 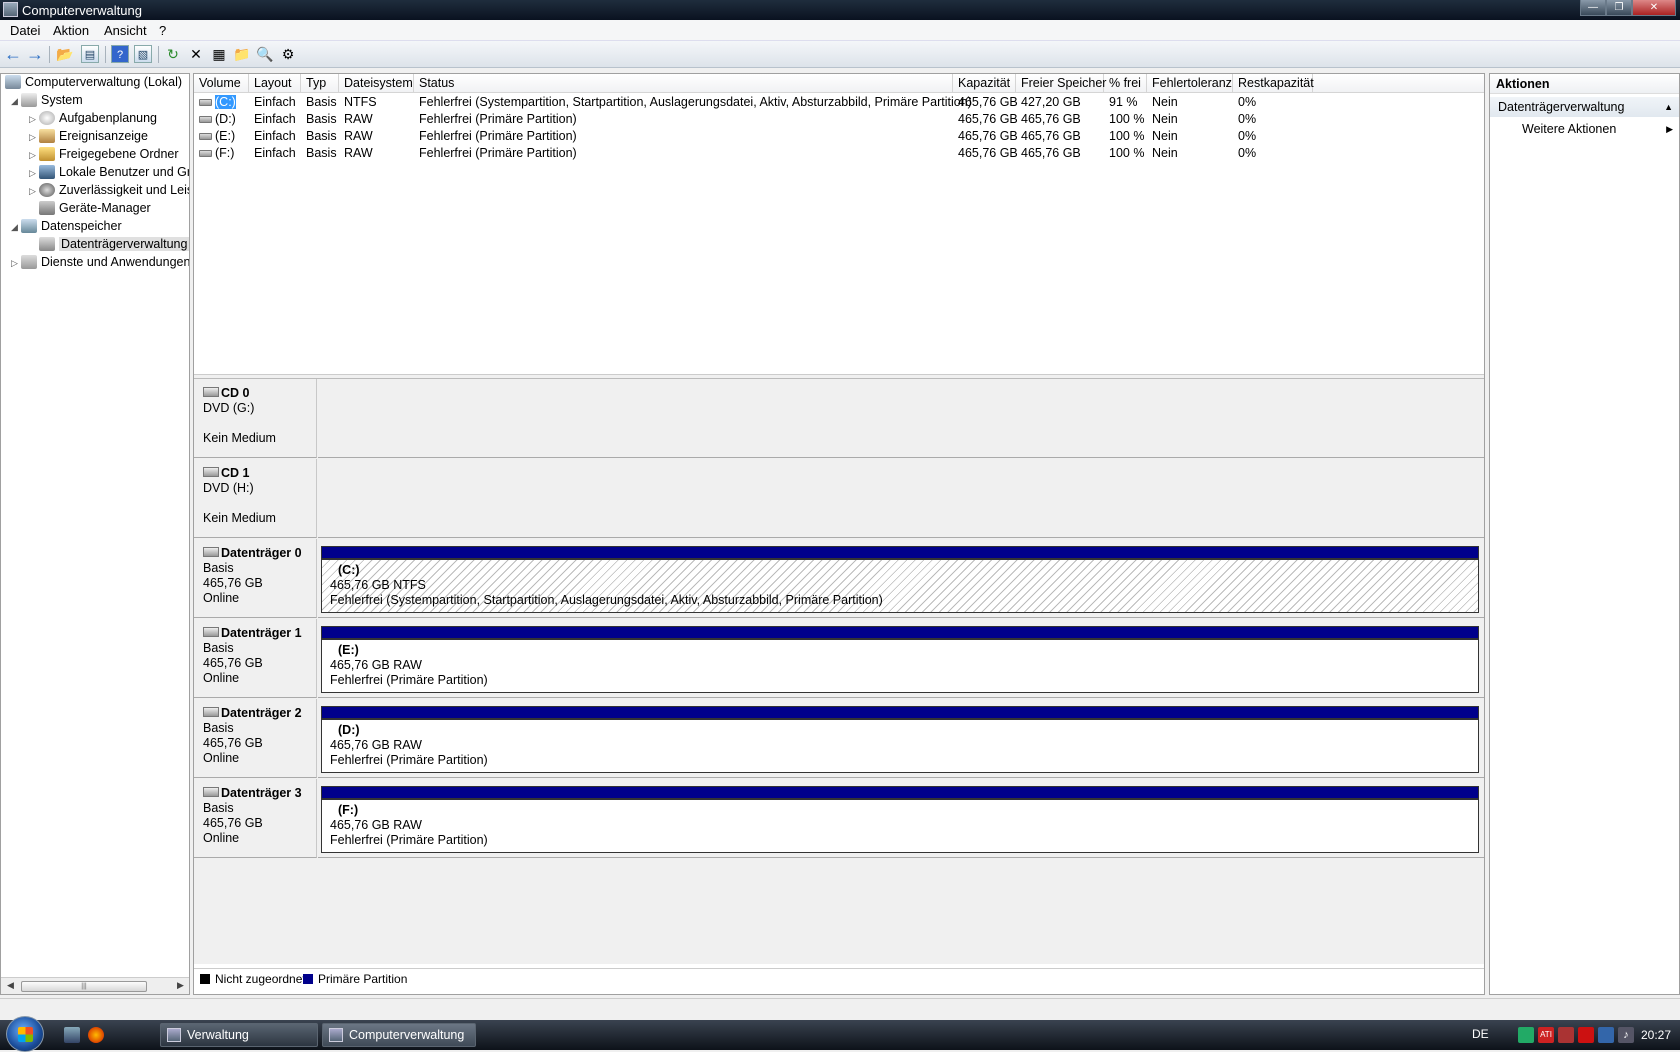 I want to click on column-status: Status, so click(x=683, y=83).